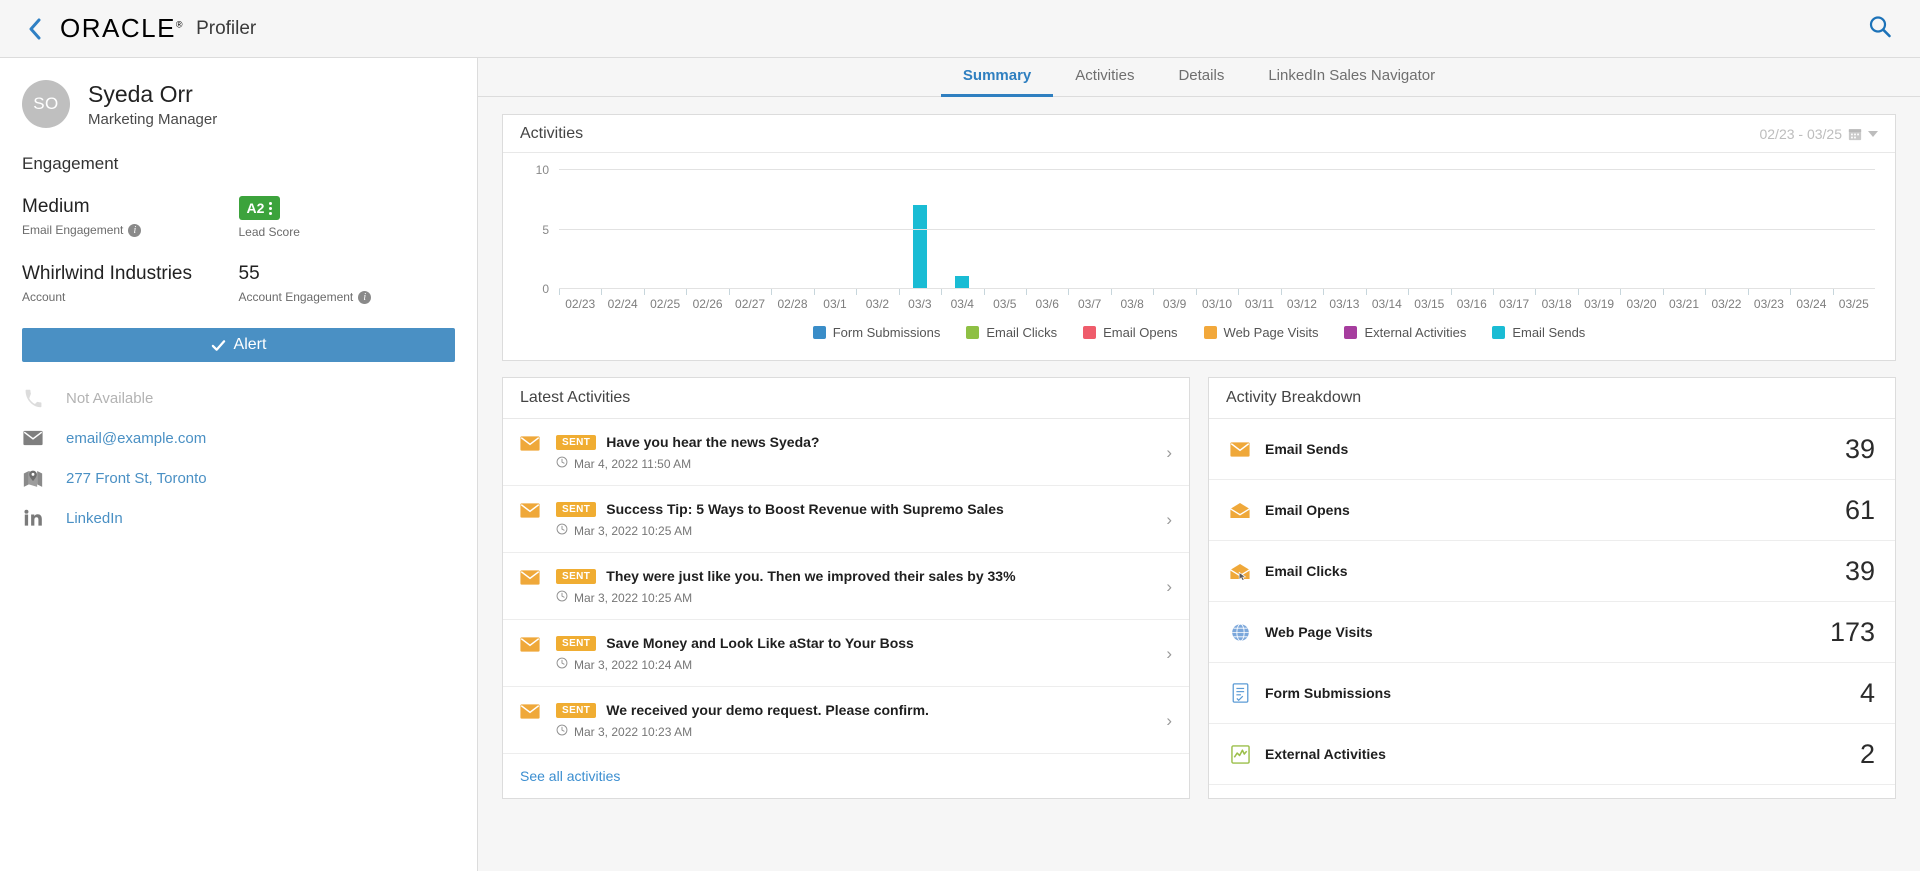 The width and height of the screenshot is (1920, 871). Describe the element at coordinates (1271, 332) in the screenshot. I see `legend-label: Web Page Visits` at that location.